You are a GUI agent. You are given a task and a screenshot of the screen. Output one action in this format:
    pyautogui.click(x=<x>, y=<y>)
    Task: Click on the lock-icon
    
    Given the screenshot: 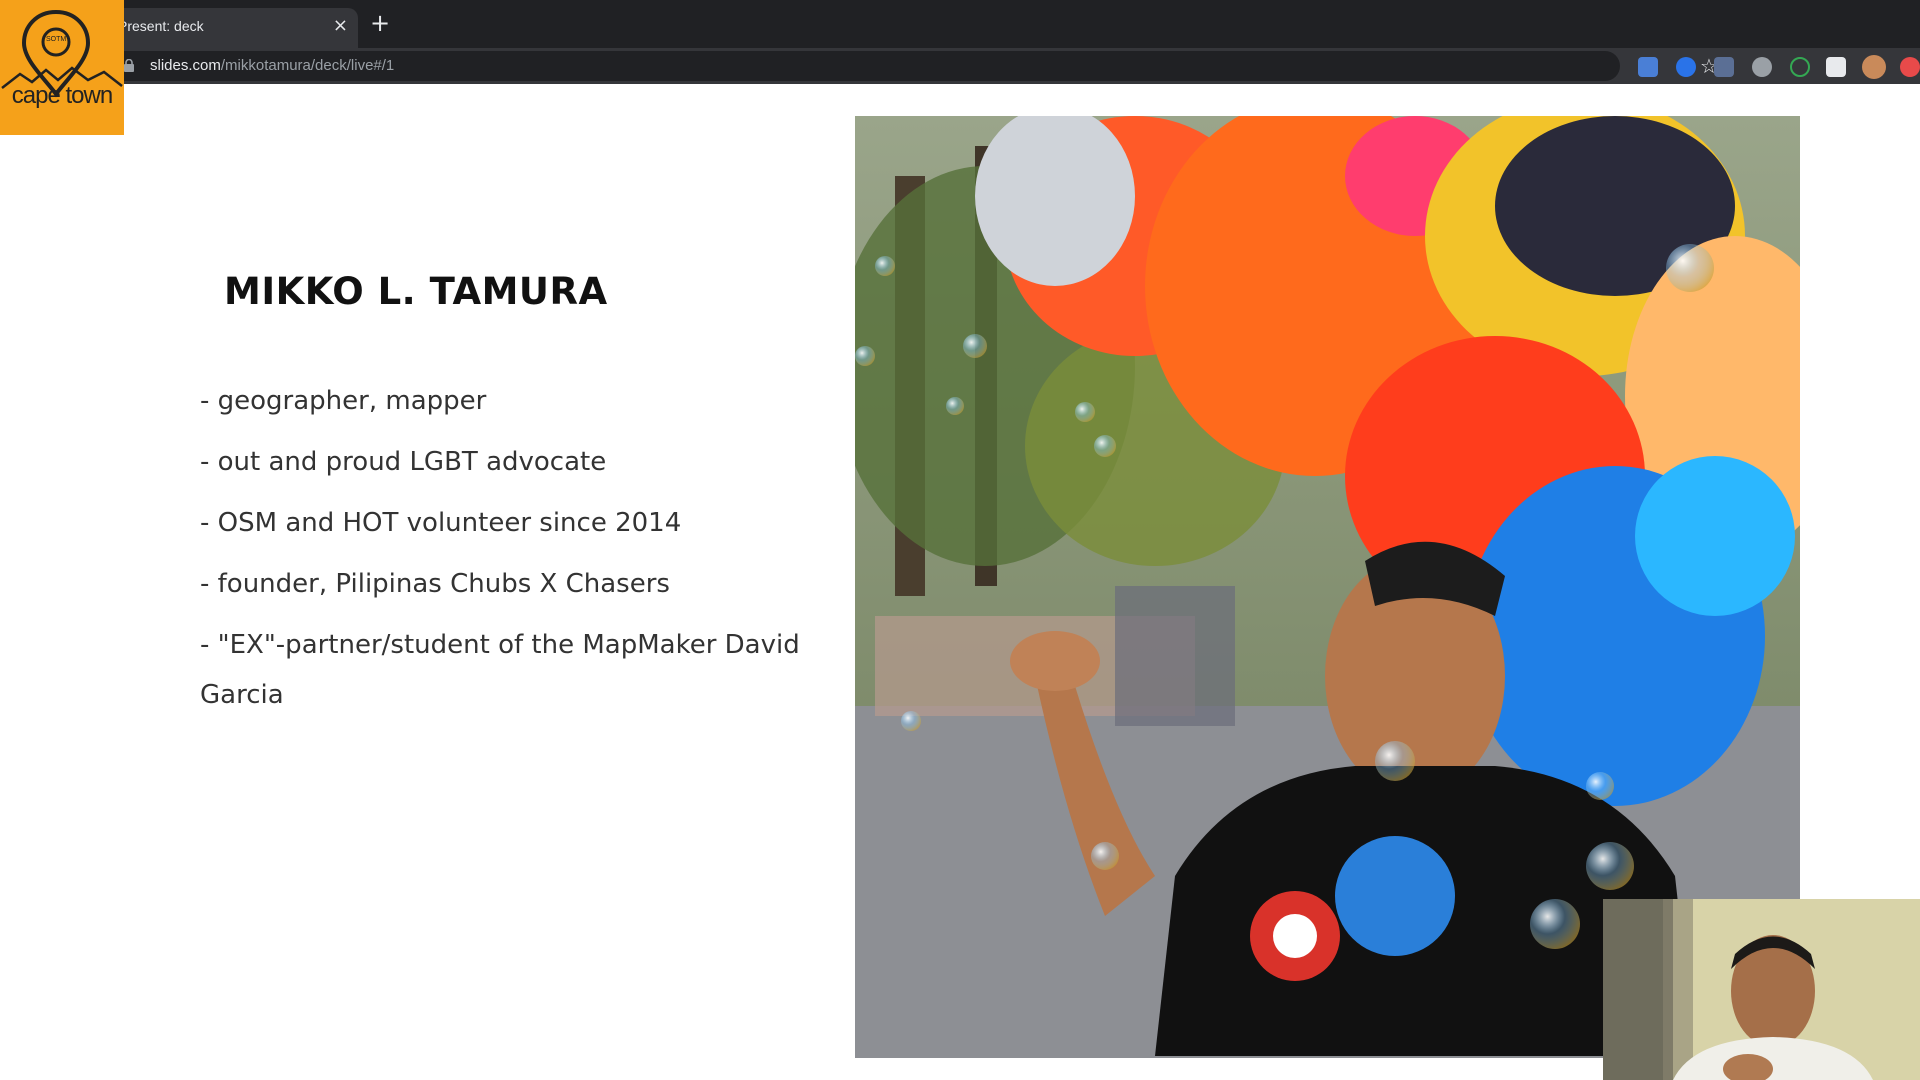 What is the action you would take?
    pyautogui.click(x=129, y=65)
    